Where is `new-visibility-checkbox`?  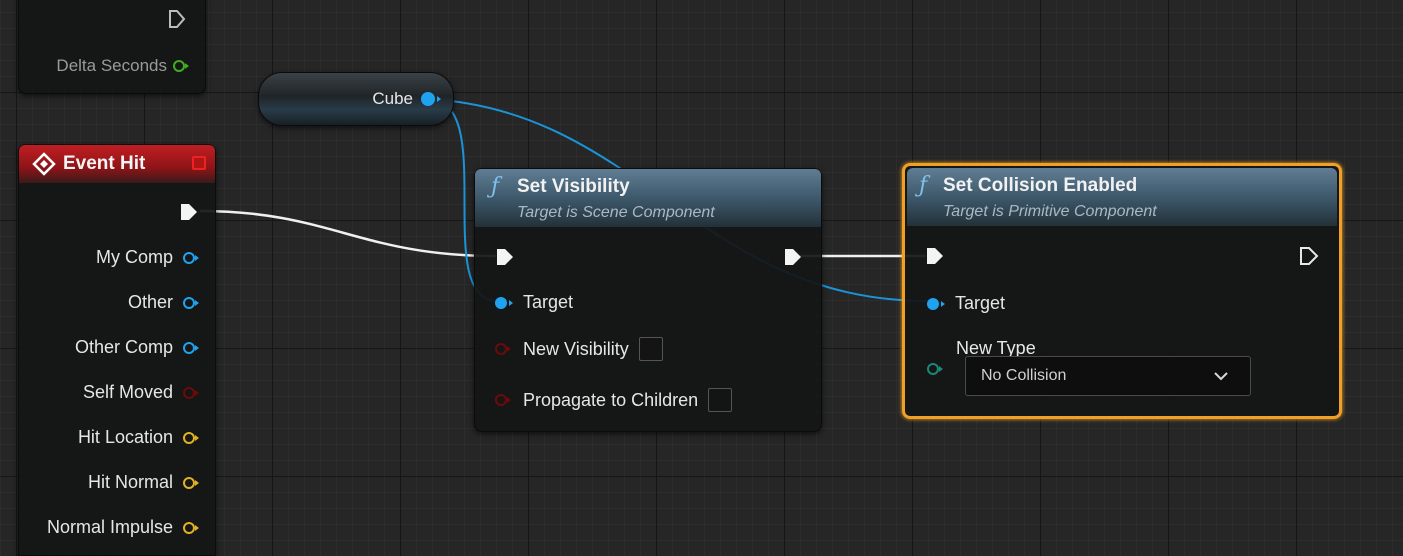 new-visibility-checkbox is located at coordinates (650, 349).